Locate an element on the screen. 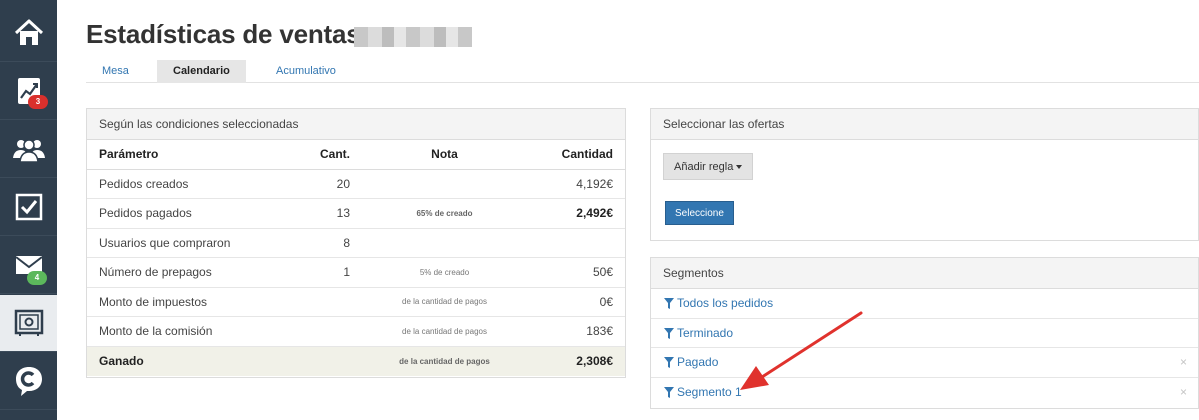  row-count: 1 is located at coordinates (322, 272).